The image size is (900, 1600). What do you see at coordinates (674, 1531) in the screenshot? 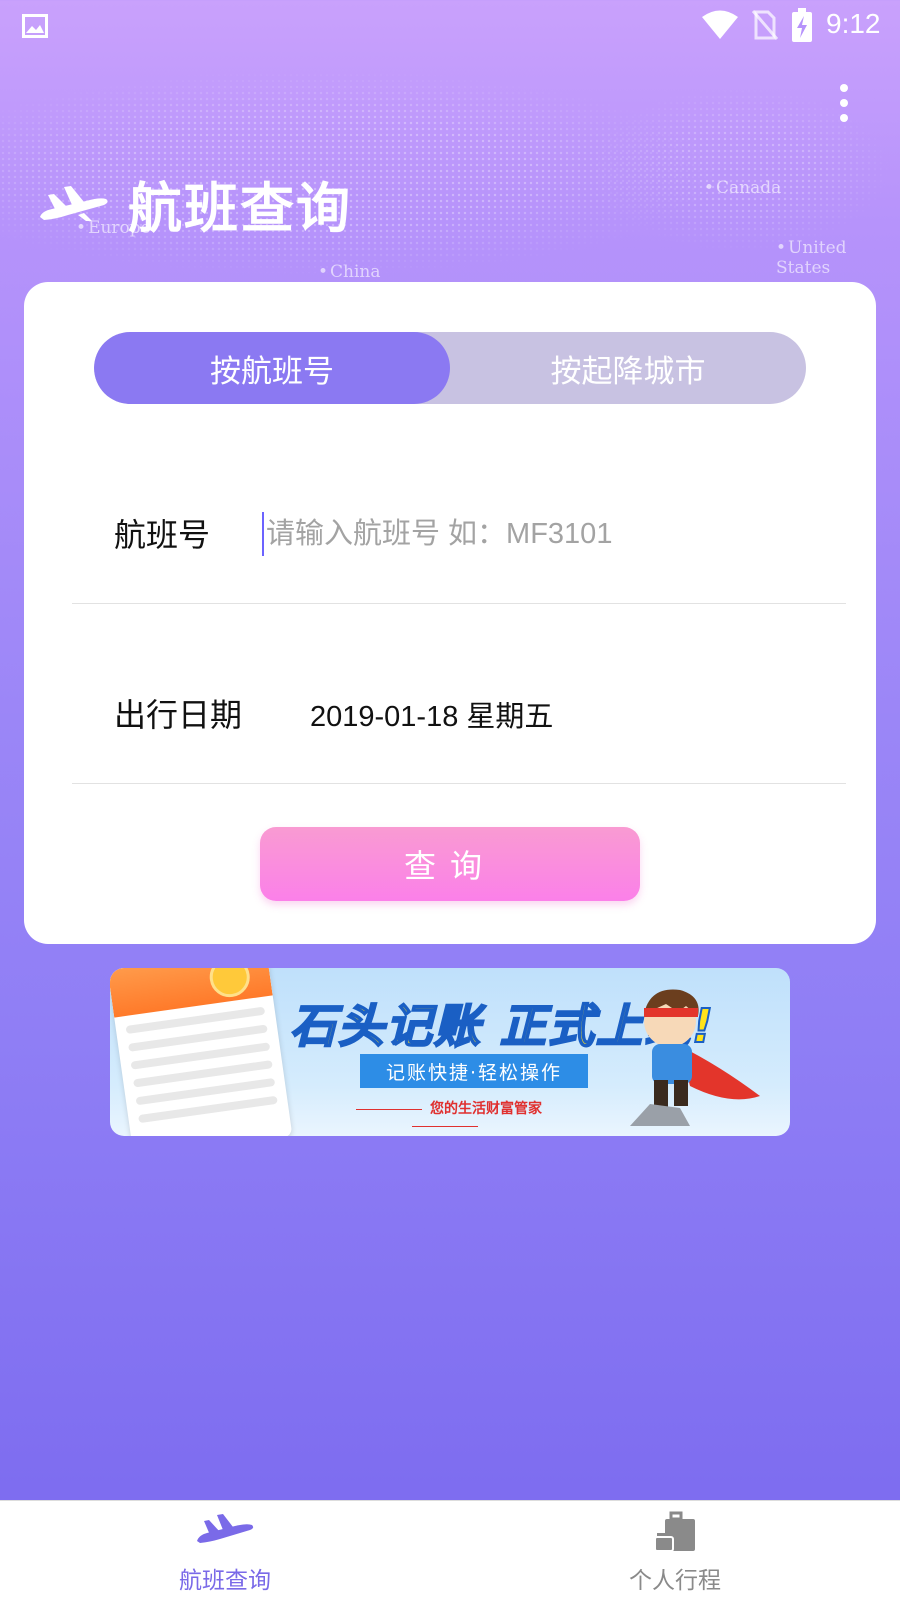
I see `luggage-icon` at bounding box center [674, 1531].